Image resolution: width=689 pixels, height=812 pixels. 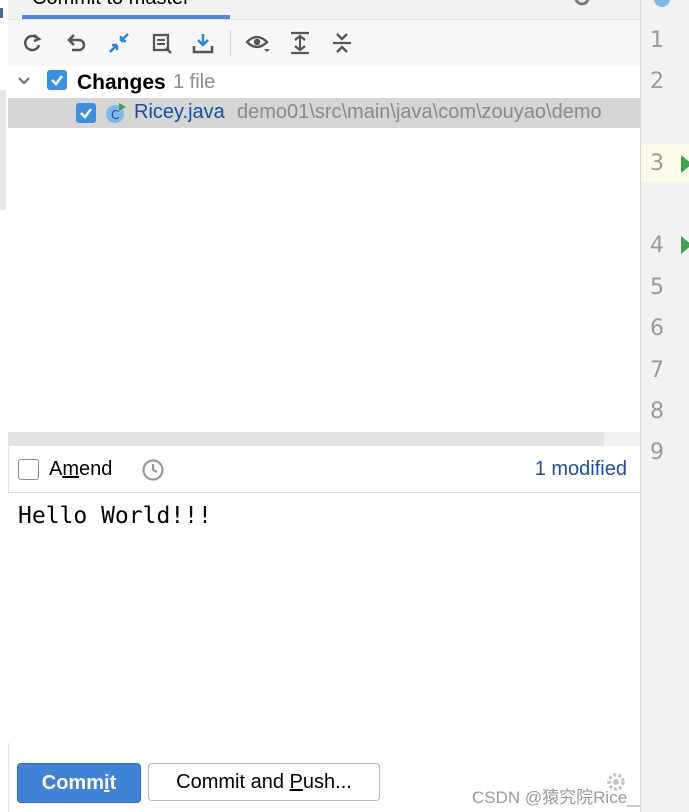 I want to click on svg-text: C, so click(x=115, y=115).